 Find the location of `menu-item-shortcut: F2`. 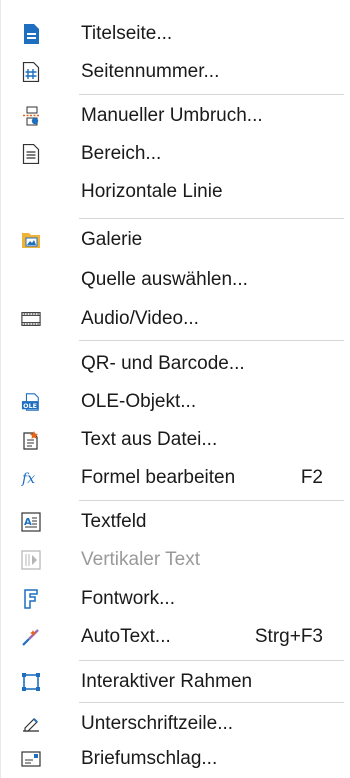

menu-item-shortcut: F2 is located at coordinates (311, 477).